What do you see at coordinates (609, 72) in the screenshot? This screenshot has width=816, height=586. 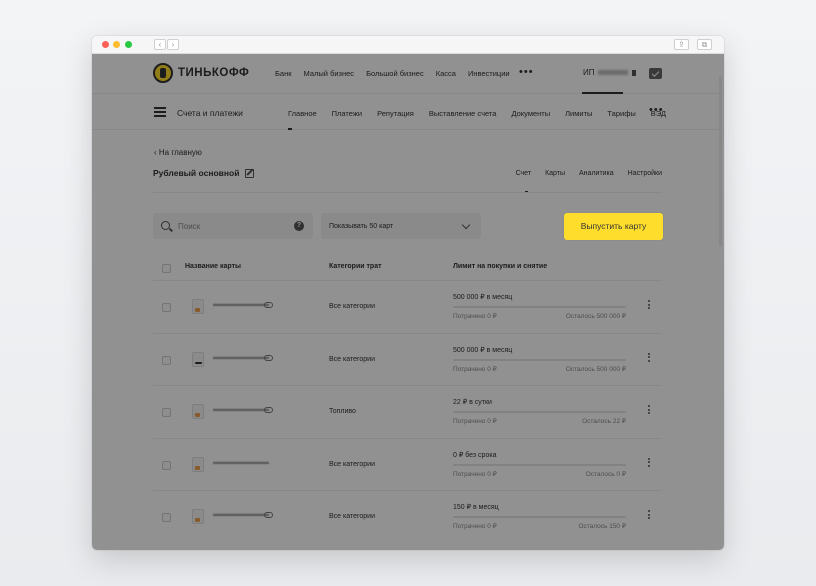 I see `account-switcher: ИП` at bounding box center [609, 72].